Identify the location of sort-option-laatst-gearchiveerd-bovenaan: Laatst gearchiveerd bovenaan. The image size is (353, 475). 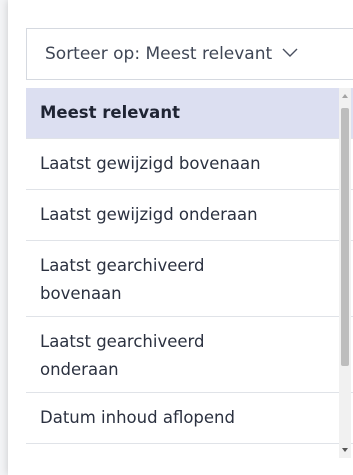
(189, 279).